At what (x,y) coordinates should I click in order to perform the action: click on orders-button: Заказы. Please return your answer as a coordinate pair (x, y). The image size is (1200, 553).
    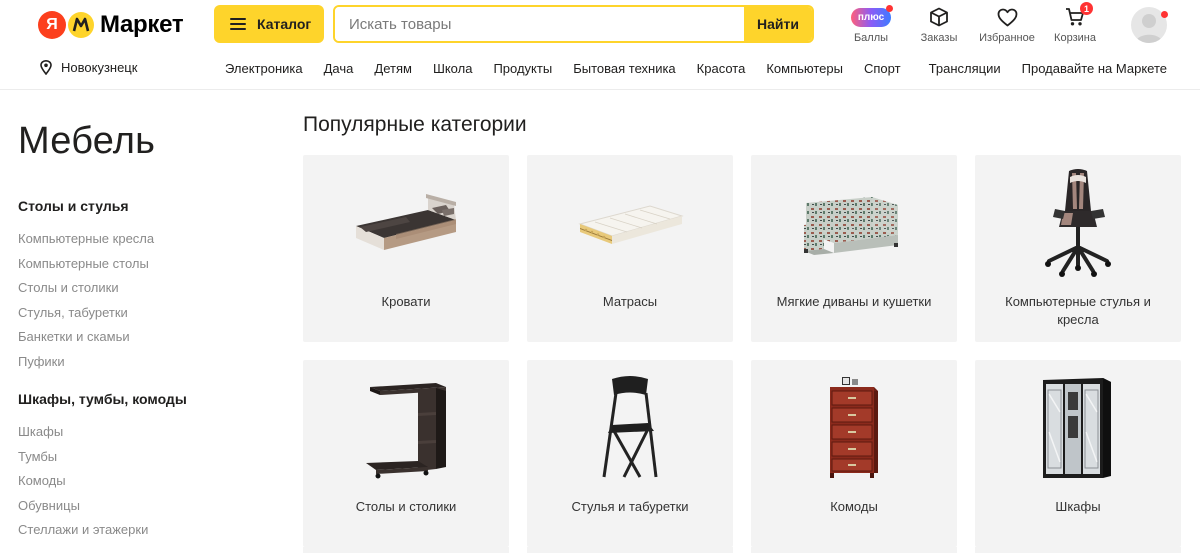
    Looking at the image, I should click on (939, 25).